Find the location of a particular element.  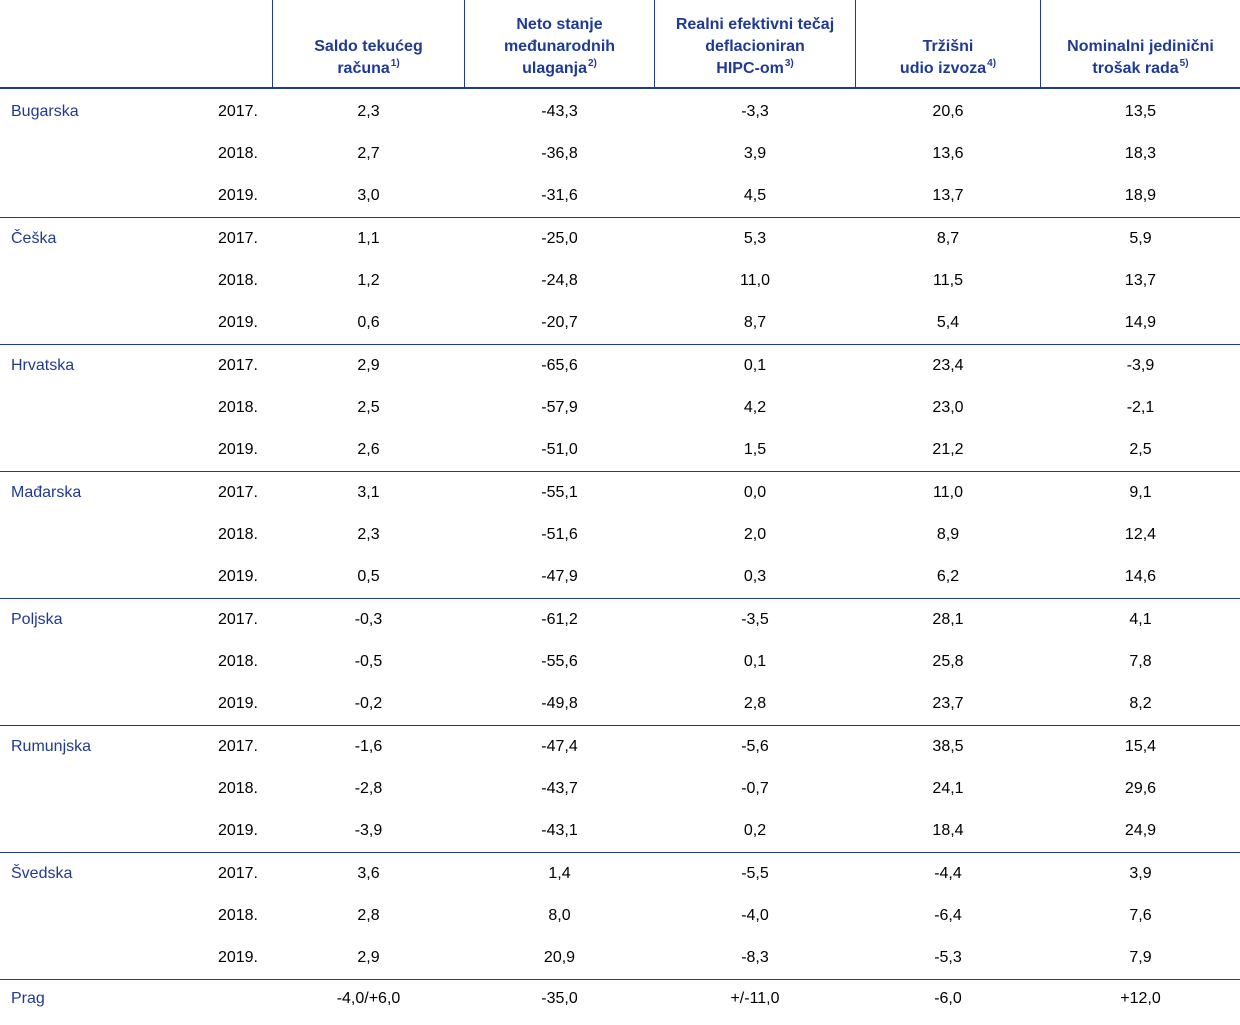

country-name: Poljska is located at coordinates (37, 619).